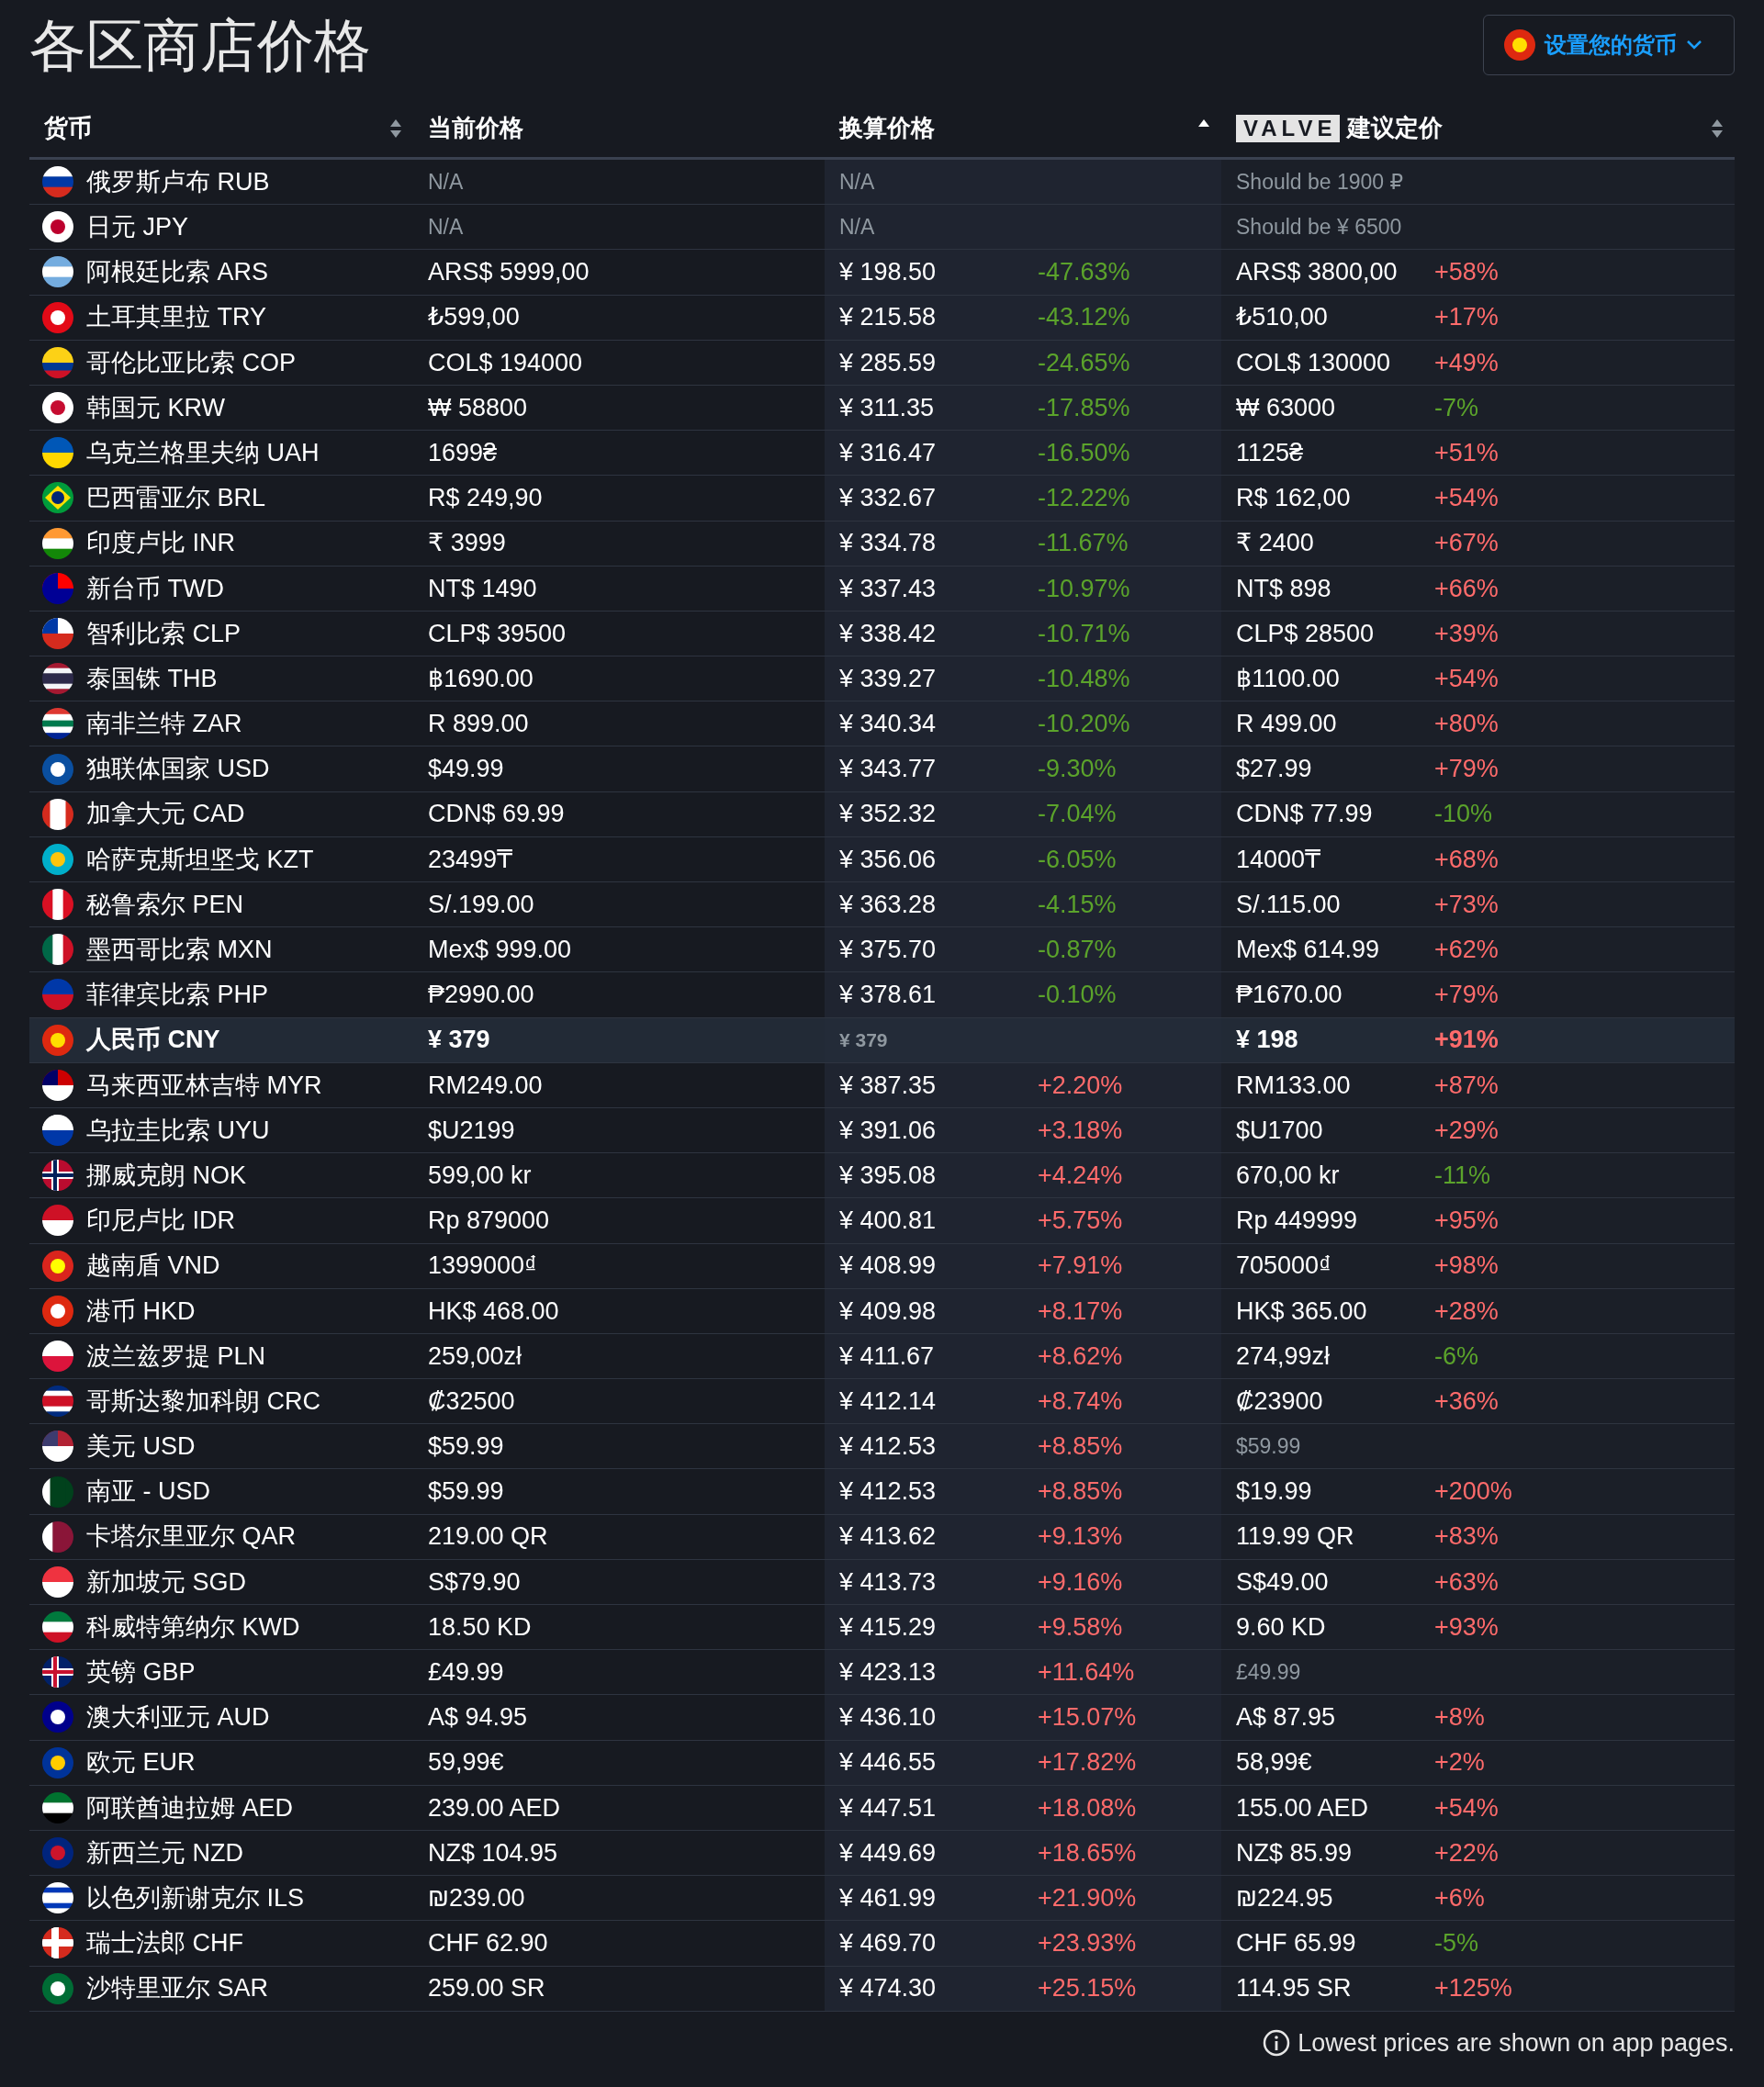  What do you see at coordinates (888, 1673) in the screenshot?
I see `converted-price: ¥ 423.13` at bounding box center [888, 1673].